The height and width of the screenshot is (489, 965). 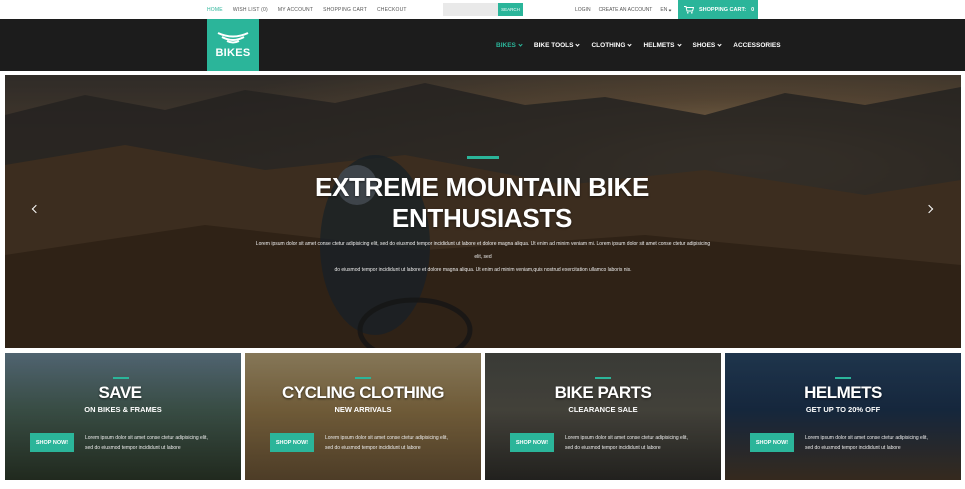 I want to click on nav-label: BIKES, so click(x=506, y=45).